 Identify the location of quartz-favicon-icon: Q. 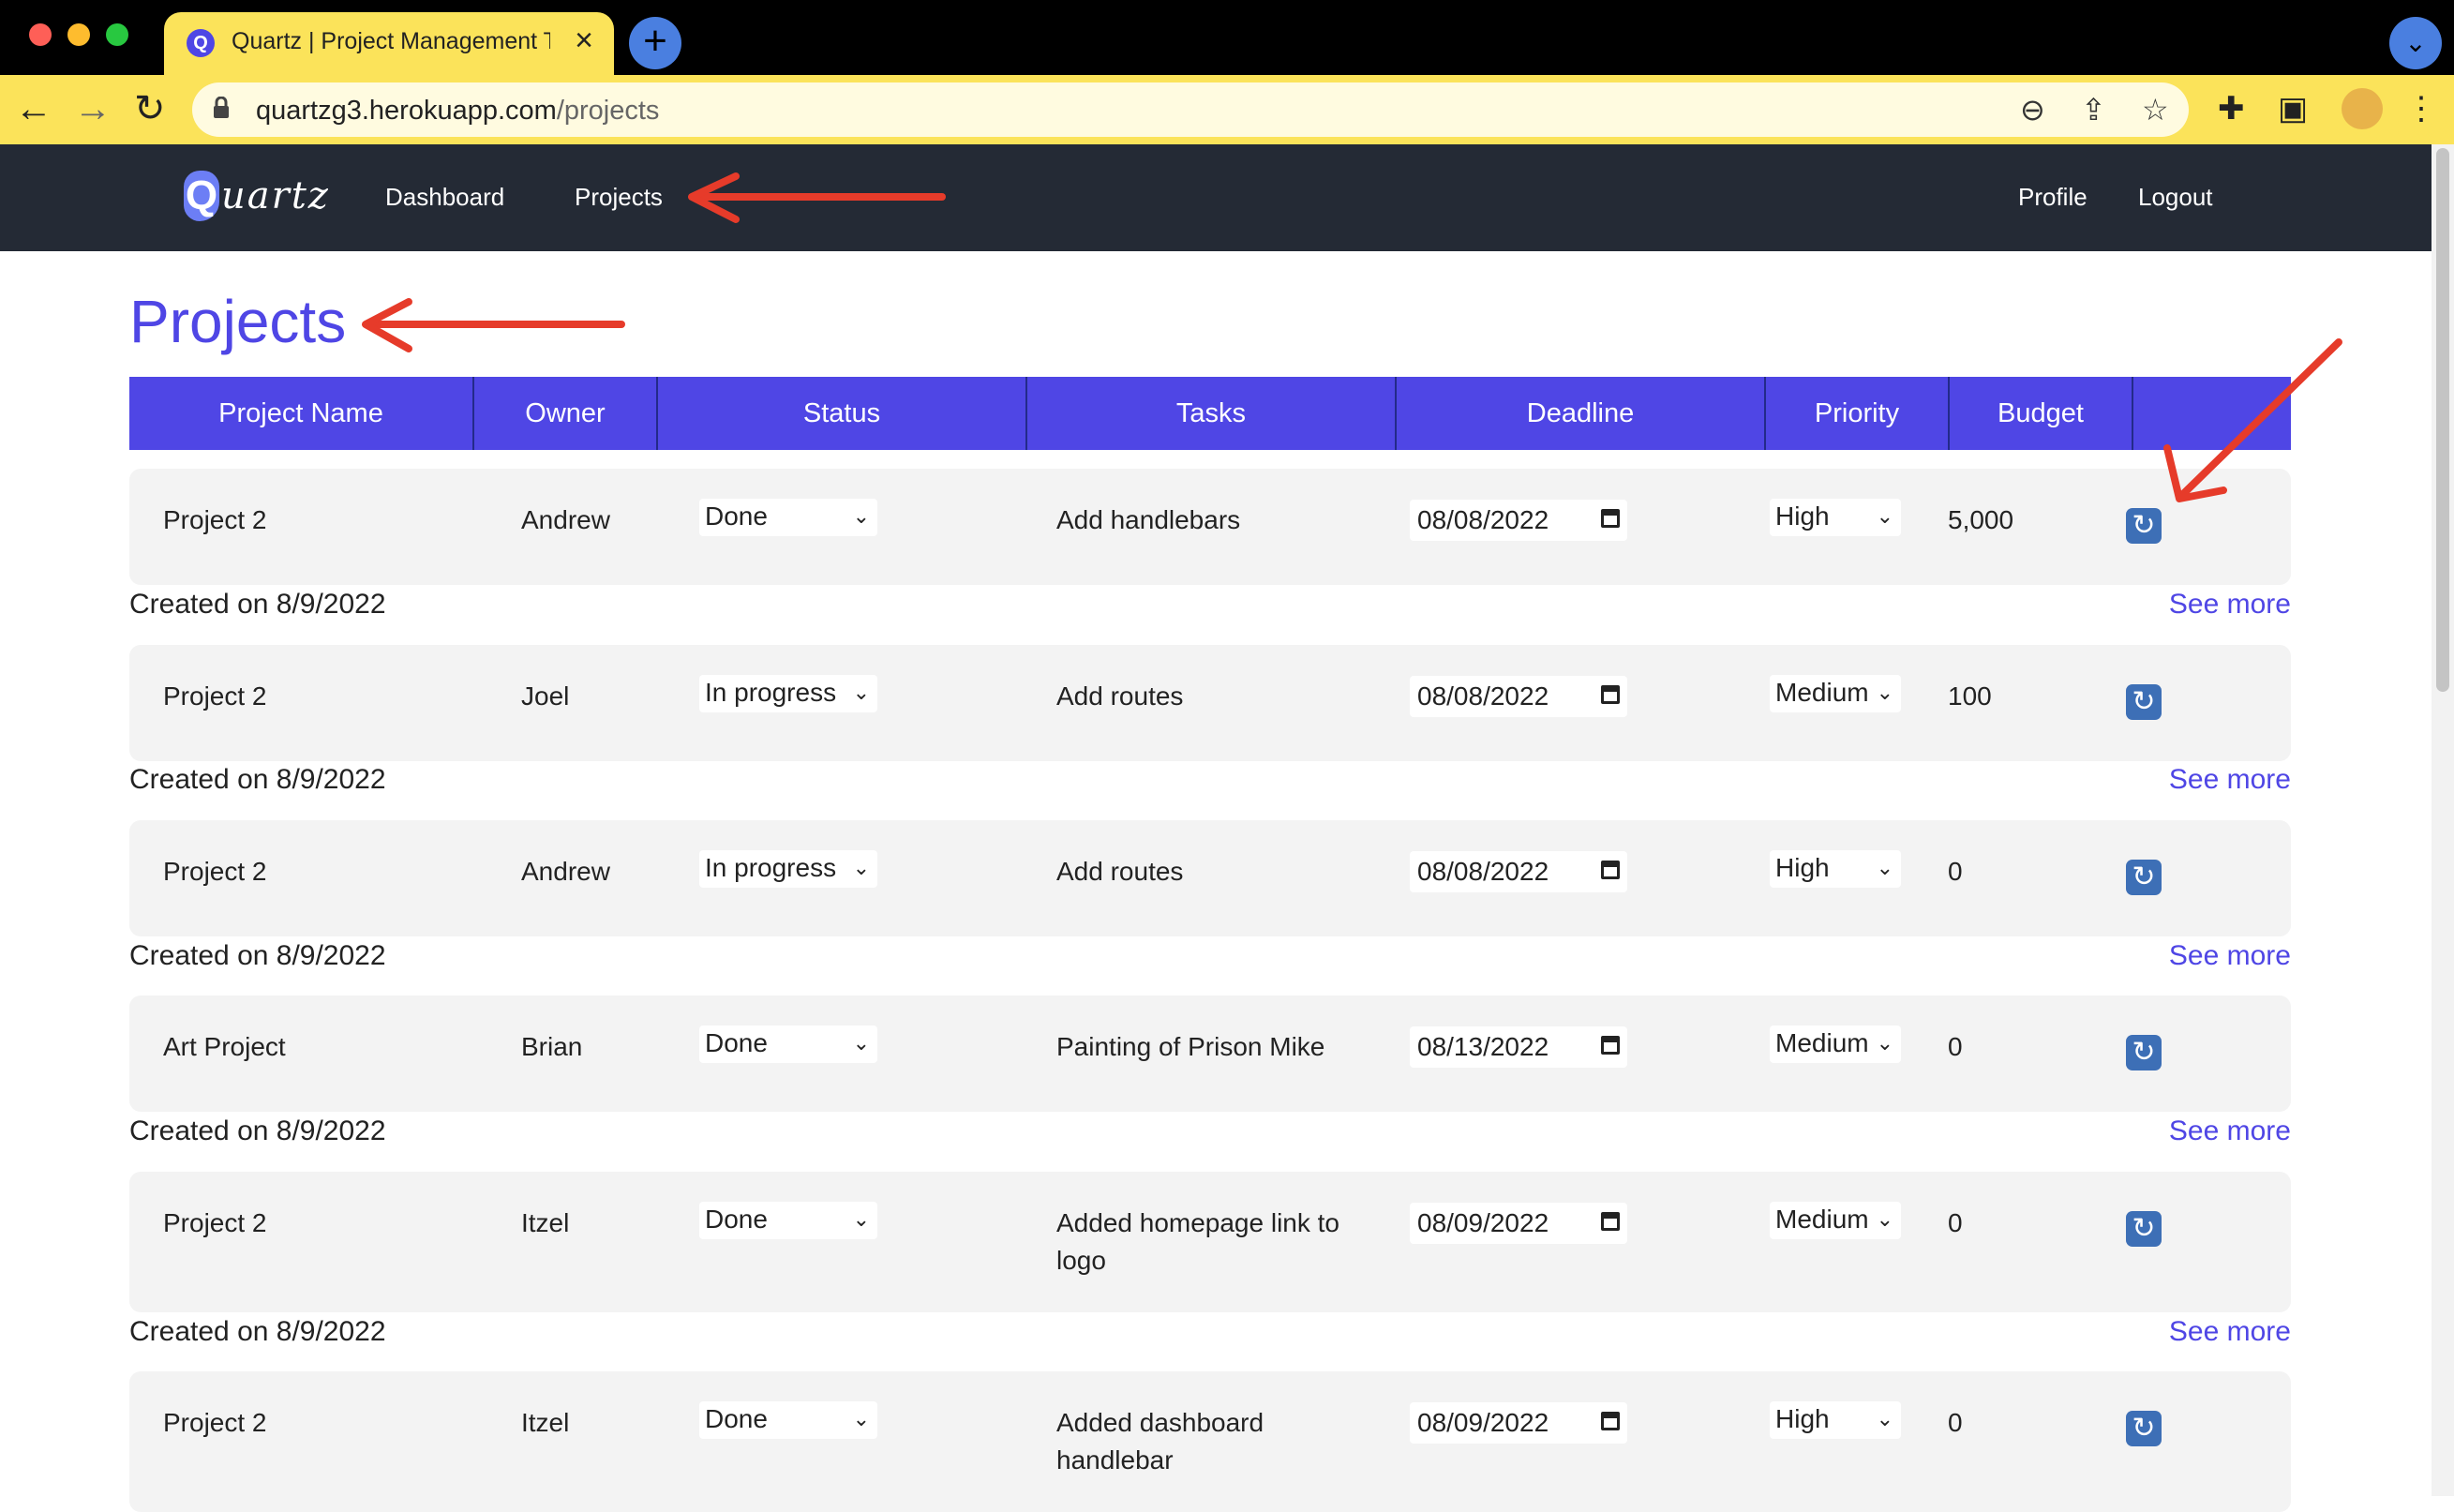
(201, 43).